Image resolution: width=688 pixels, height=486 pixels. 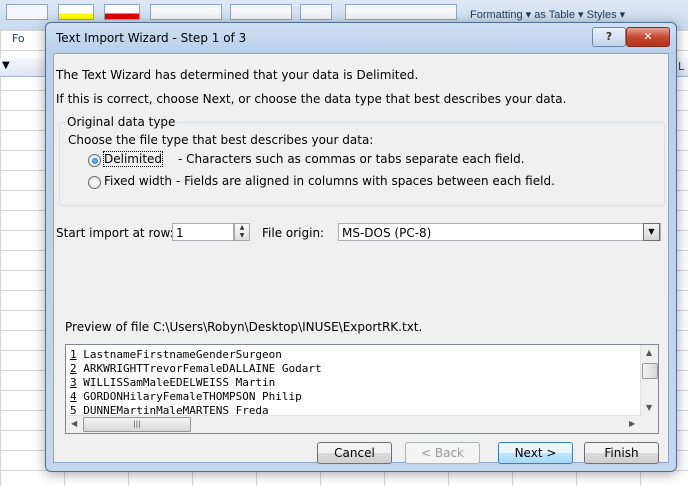 What do you see at coordinates (649, 407) in the screenshot?
I see `scroll-down-icon: ▼` at bounding box center [649, 407].